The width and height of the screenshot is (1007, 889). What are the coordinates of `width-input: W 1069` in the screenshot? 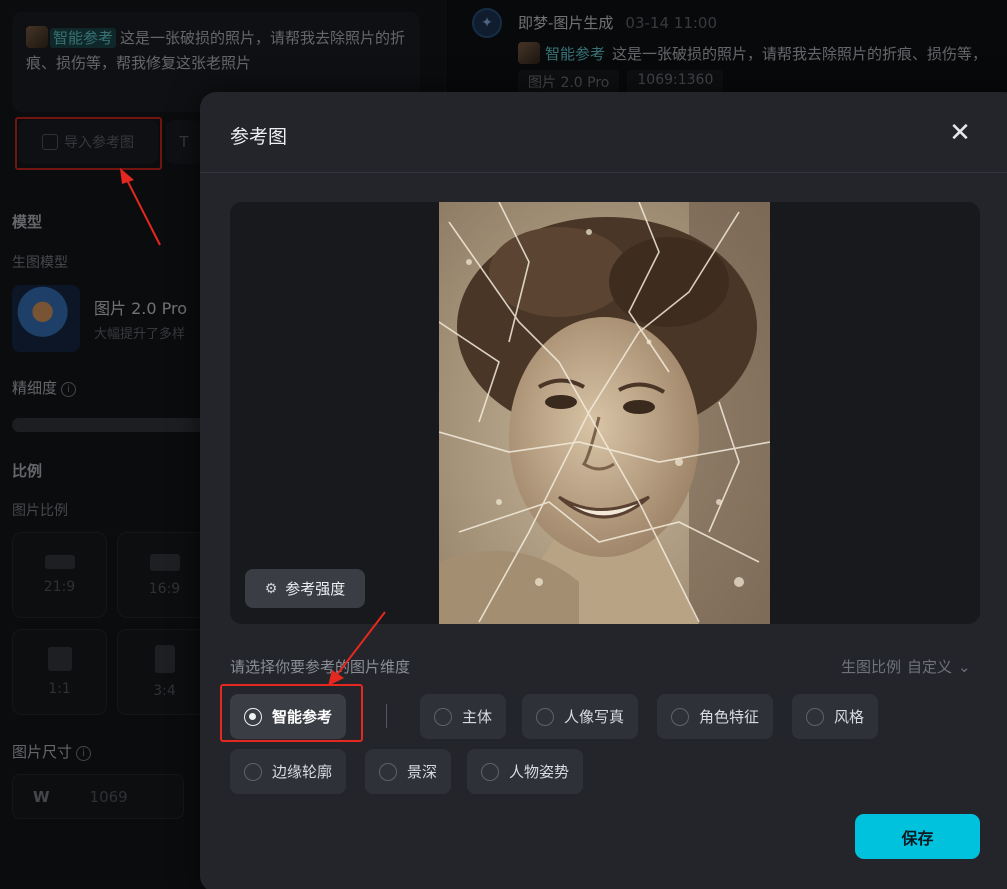 It's located at (98, 796).